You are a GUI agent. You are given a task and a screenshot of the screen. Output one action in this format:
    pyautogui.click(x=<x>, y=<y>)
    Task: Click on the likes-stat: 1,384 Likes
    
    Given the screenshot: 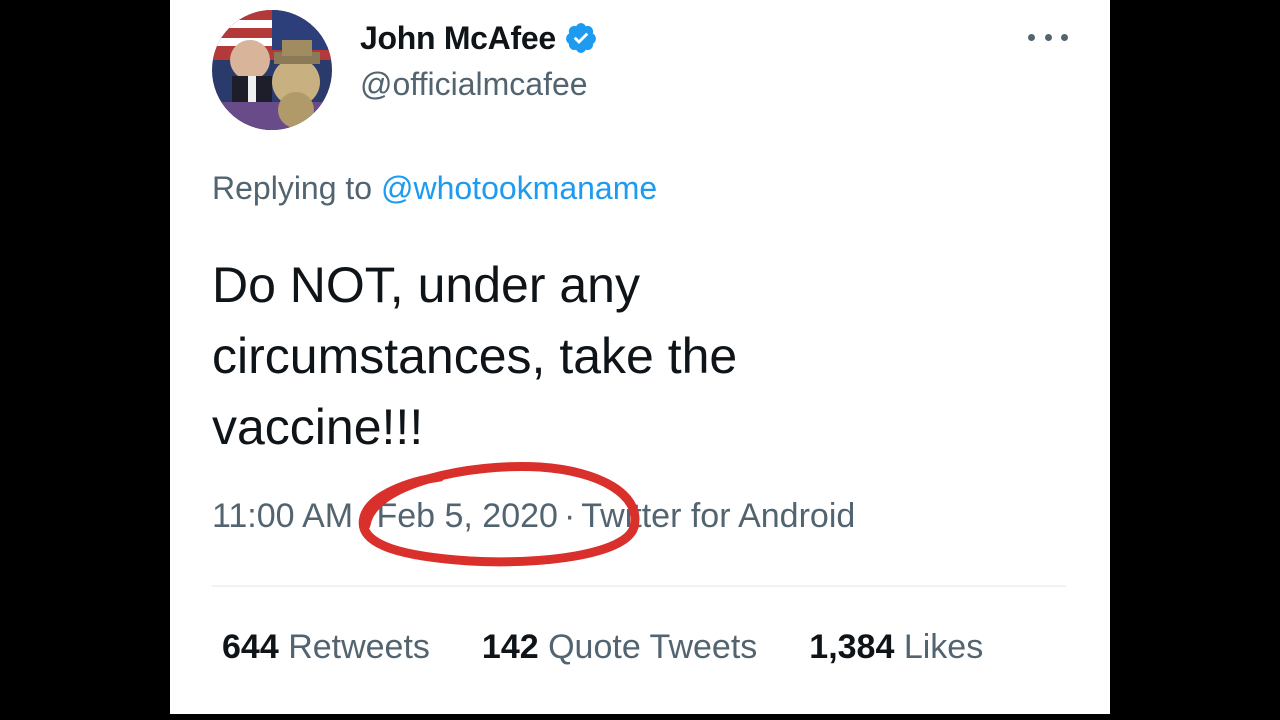 What is the action you would take?
    pyautogui.click(x=896, y=647)
    